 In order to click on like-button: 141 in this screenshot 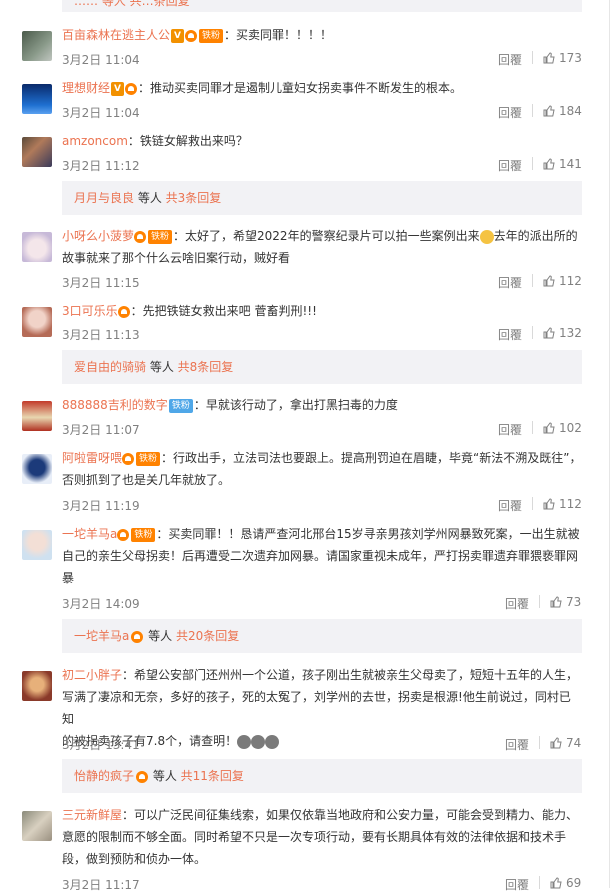, I will do `click(562, 164)`.